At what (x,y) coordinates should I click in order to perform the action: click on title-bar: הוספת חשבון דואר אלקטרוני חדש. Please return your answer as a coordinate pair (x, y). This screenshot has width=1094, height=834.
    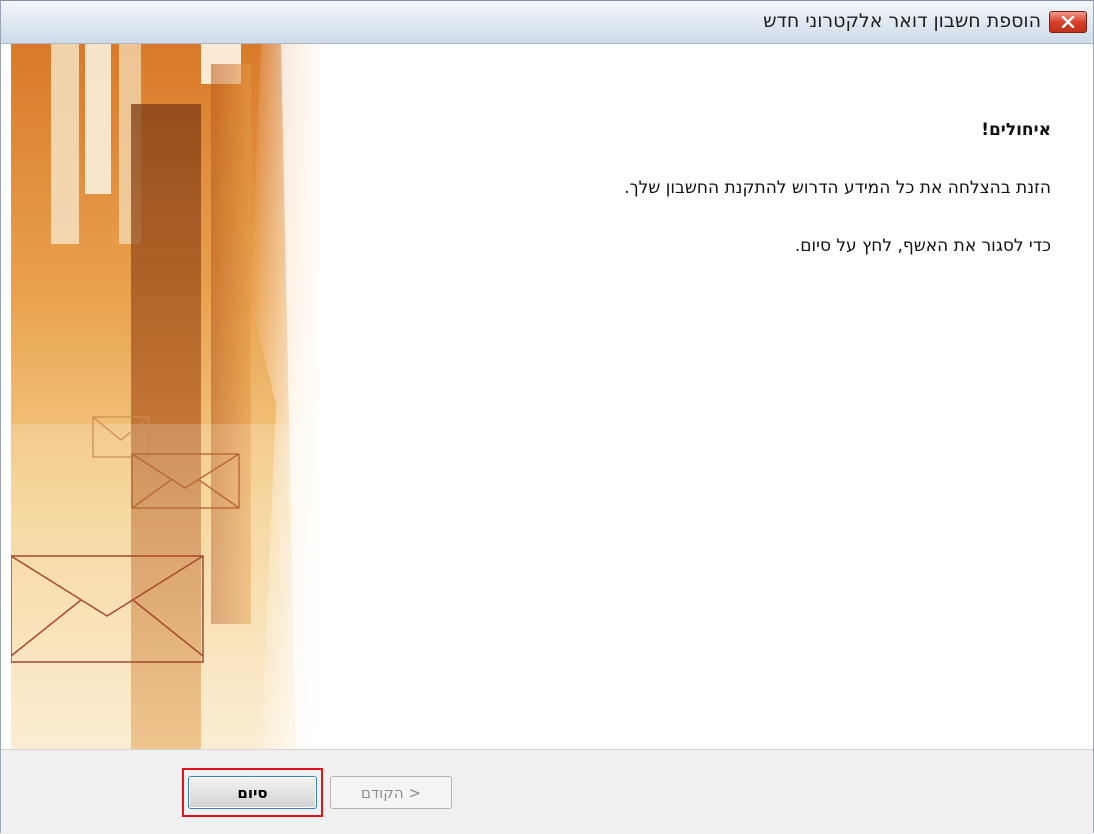
    Looking at the image, I should click on (547, 22).